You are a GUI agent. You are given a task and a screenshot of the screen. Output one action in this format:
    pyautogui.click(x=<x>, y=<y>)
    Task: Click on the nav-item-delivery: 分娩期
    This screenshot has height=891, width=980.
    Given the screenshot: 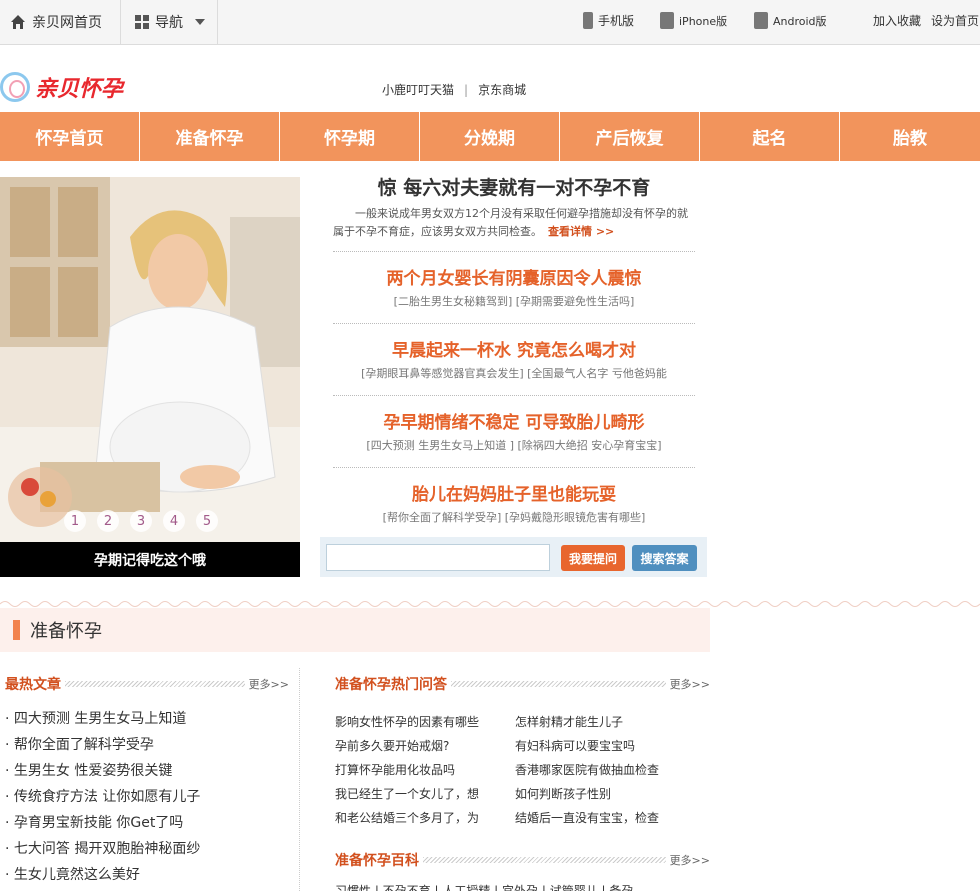 What is the action you would take?
    pyautogui.click(x=490, y=136)
    